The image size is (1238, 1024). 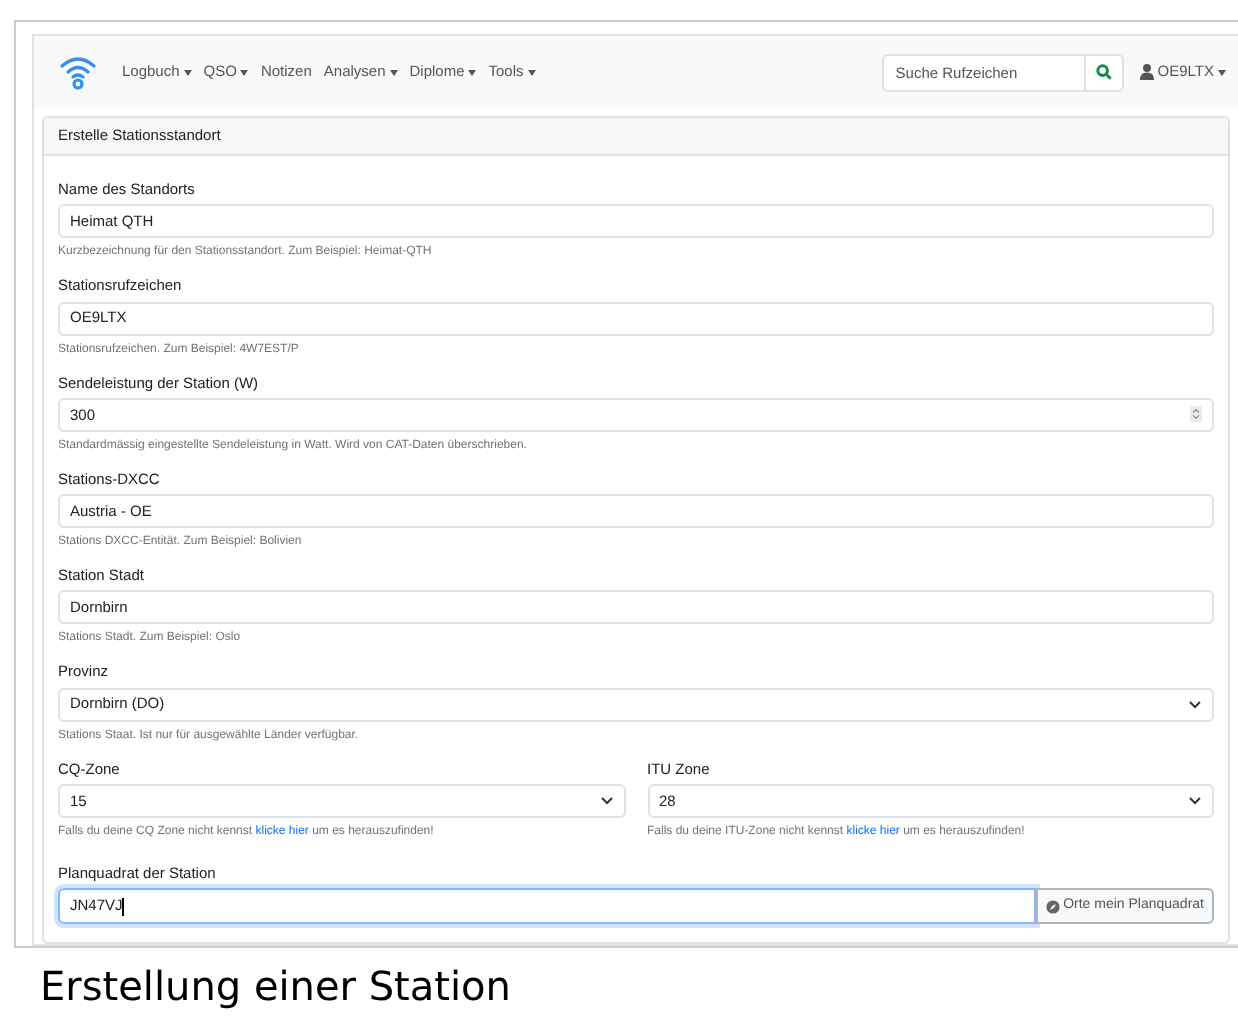 I want to click on figure-caption: Erstellung einer Station, so click(x=276, y=986).